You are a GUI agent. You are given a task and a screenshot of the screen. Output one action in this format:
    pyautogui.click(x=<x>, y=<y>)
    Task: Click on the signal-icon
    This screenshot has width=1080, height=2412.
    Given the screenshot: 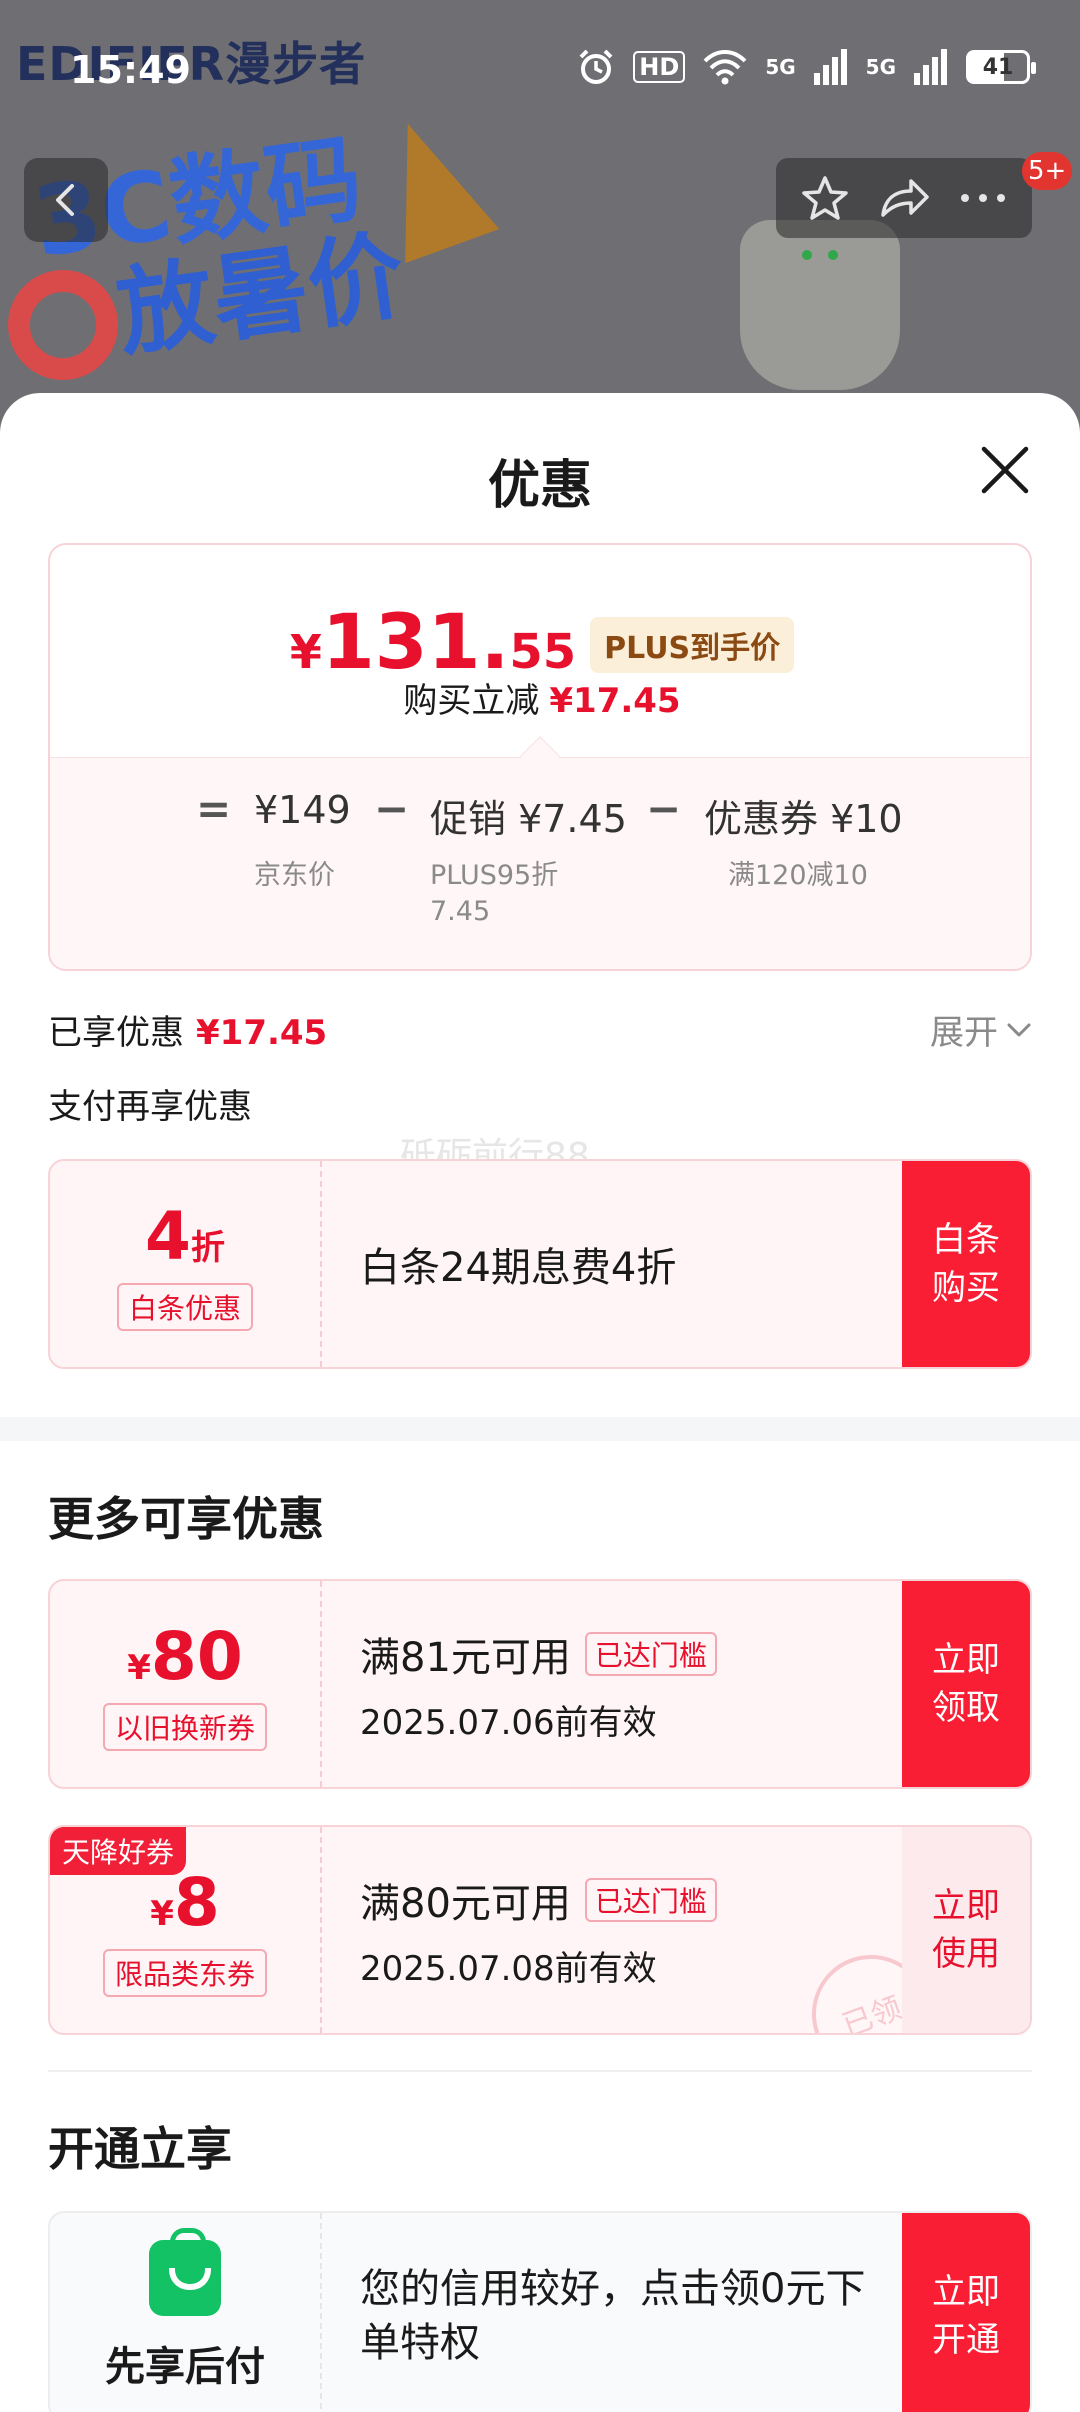 What is the action you would take?
    pyautogui.click(x=830, y=67)
    